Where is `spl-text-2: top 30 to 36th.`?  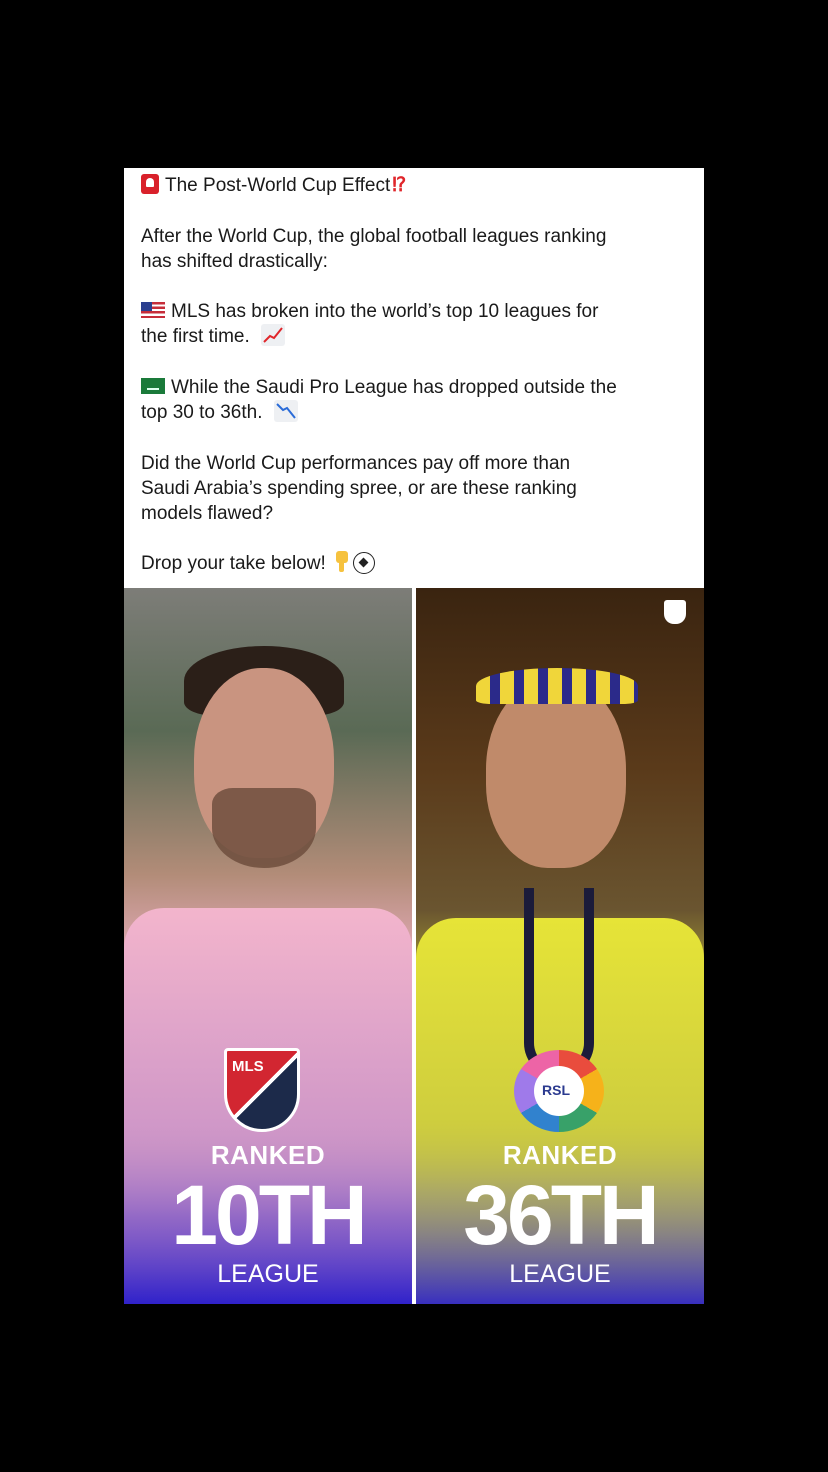
spl-text-2: top 30 to 36th. is located at coordinates (202, 412).